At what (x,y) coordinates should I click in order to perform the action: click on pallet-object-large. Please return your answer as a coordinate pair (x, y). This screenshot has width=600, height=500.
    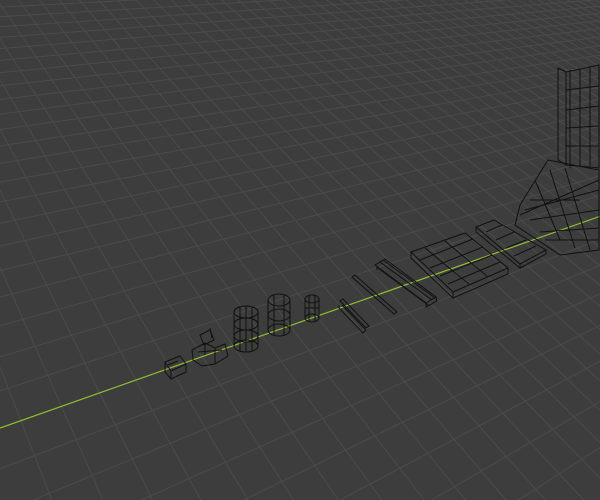
    Looking at the image, I should click on (459, 266).